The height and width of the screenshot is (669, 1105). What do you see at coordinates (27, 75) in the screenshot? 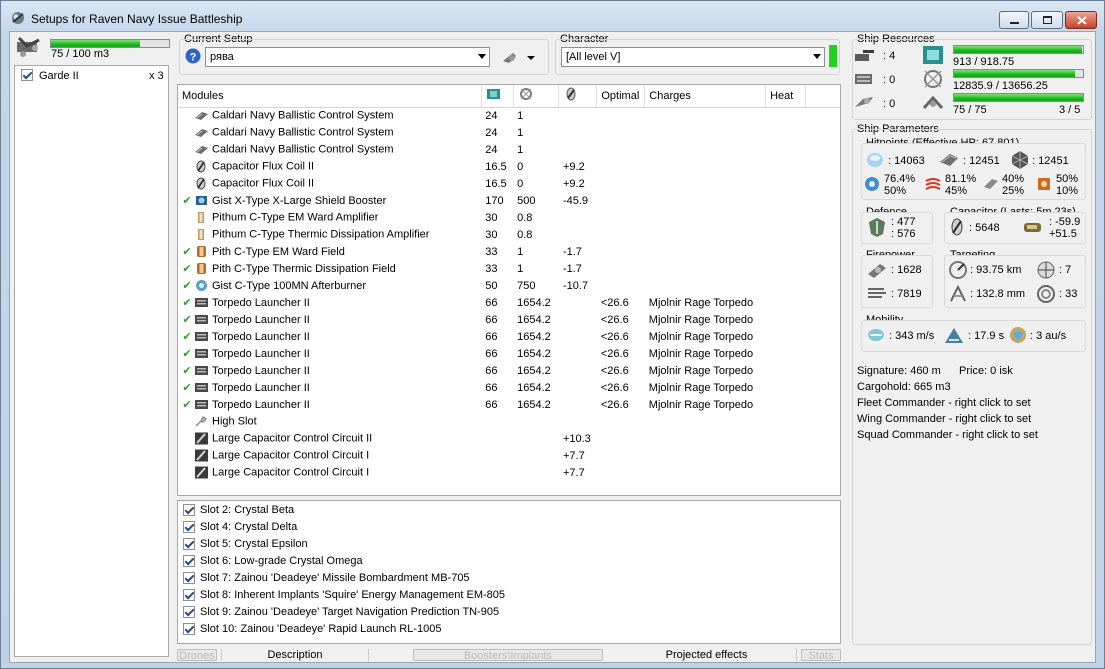
I see `drone-checkbox` at bounding box center [27, 75].